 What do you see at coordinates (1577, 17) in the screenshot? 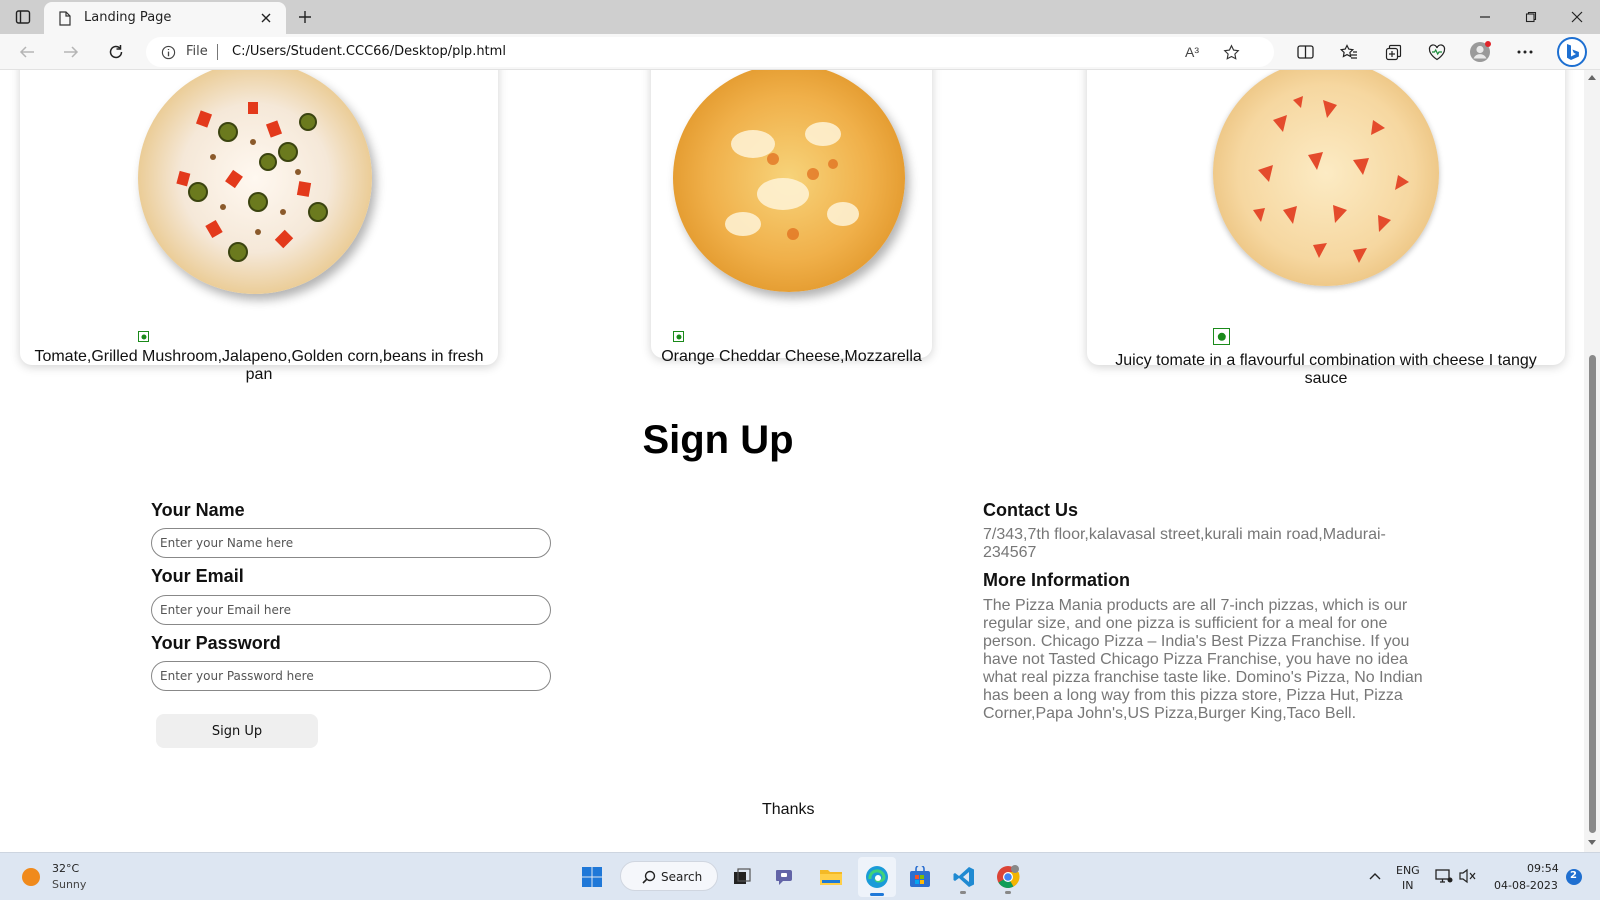
I see `close-window-icon` at bounding box center [1577, 17].